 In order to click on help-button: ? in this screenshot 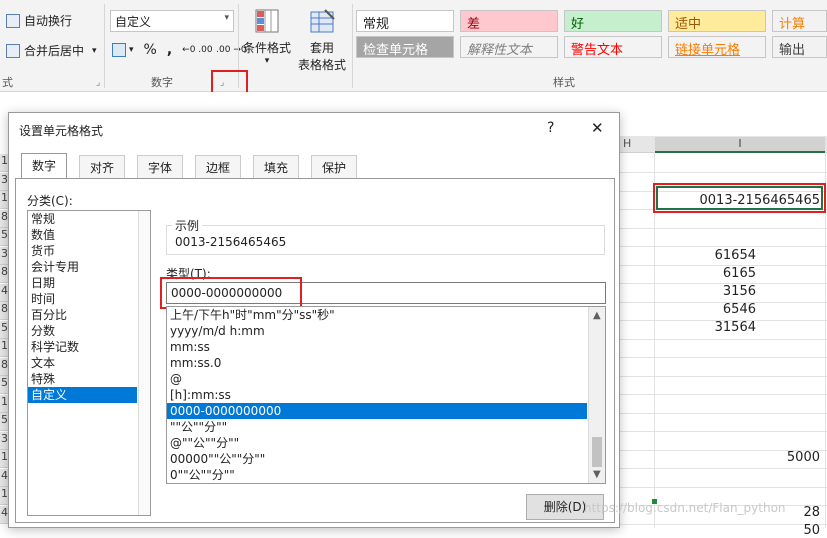, I will do `click(550, 128)`.